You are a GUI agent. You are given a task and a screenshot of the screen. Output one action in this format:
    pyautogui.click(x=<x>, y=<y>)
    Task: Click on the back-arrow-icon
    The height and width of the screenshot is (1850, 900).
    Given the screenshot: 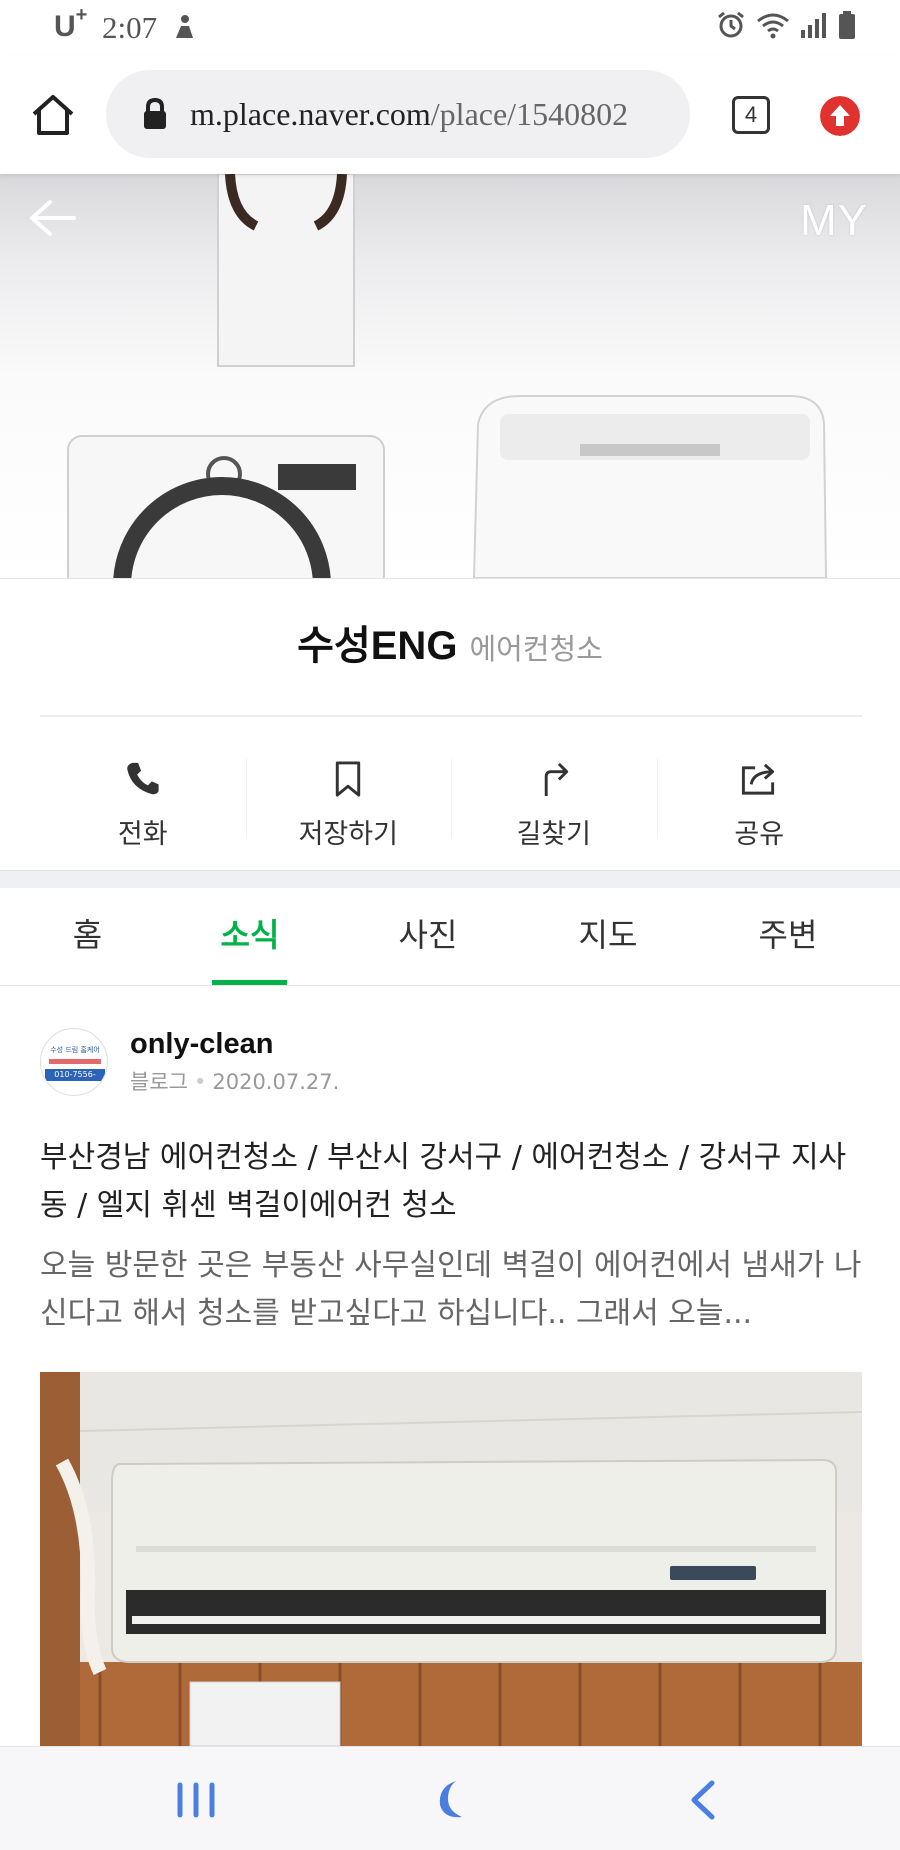 What is the action you would take?
    pyautogui.click(x=53, y=218)
    